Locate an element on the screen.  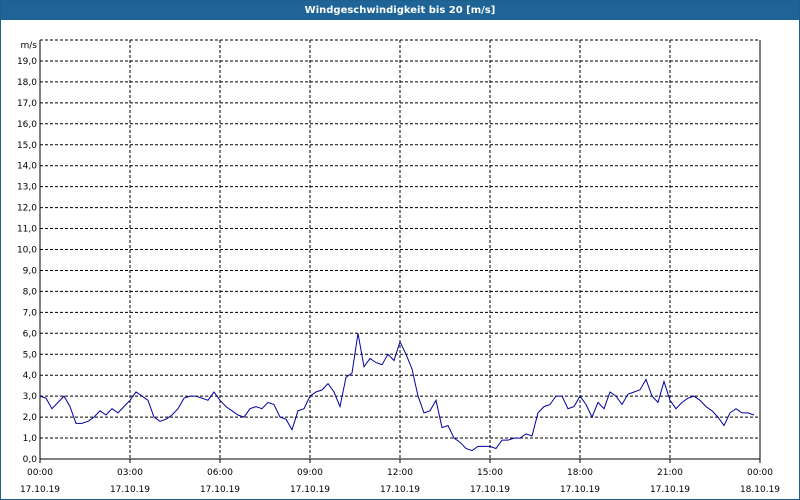
y-tick-label: 3,0 is located at coordinates (30, 397).